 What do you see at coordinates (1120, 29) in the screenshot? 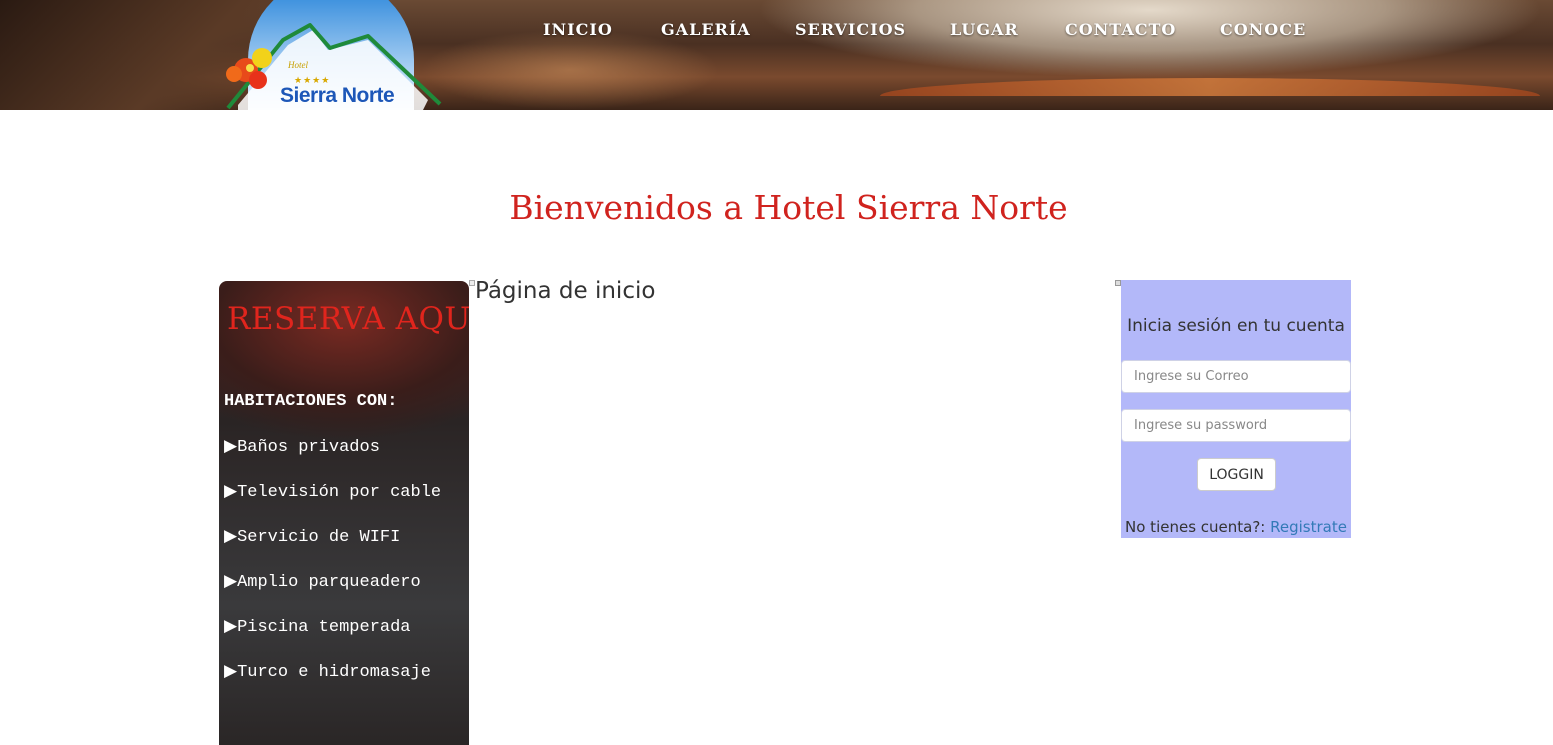
I see `nav-contacto: CONTACTO` at bounding box center [1120, 29].